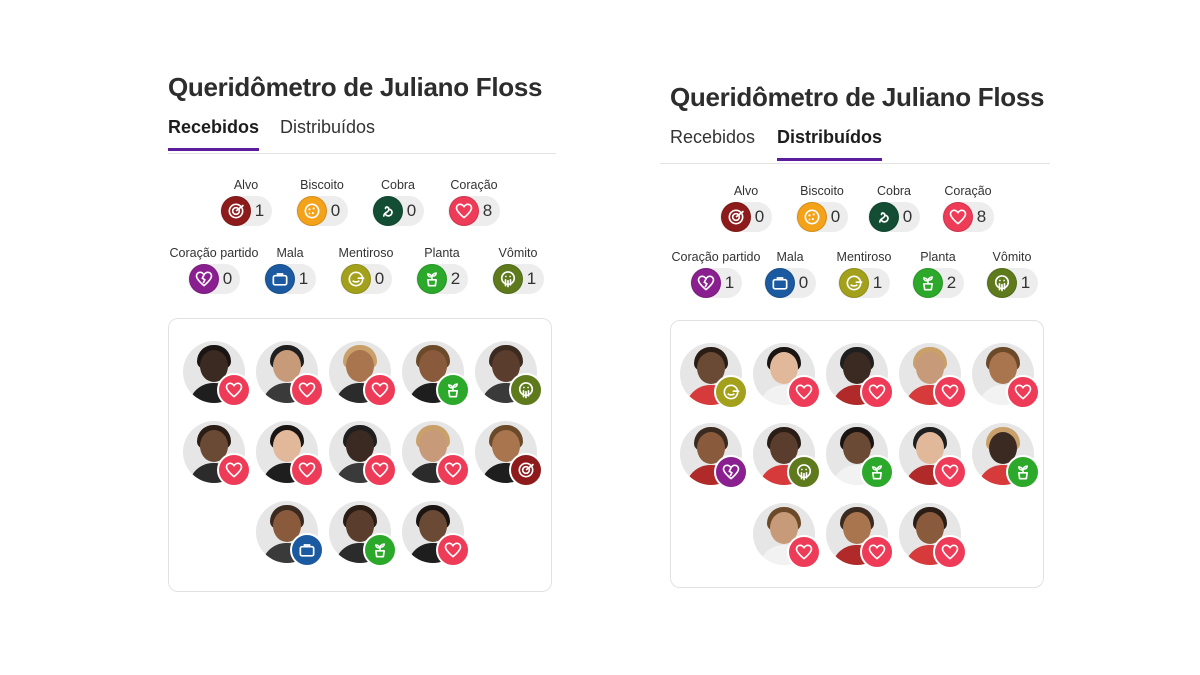  Describe the element at coordinates (858, 214) in the screenshot. I see `emoji-summary-row-1: Alvo 0 Biscoito 0 Cobra 0 Coração 8` at that location.